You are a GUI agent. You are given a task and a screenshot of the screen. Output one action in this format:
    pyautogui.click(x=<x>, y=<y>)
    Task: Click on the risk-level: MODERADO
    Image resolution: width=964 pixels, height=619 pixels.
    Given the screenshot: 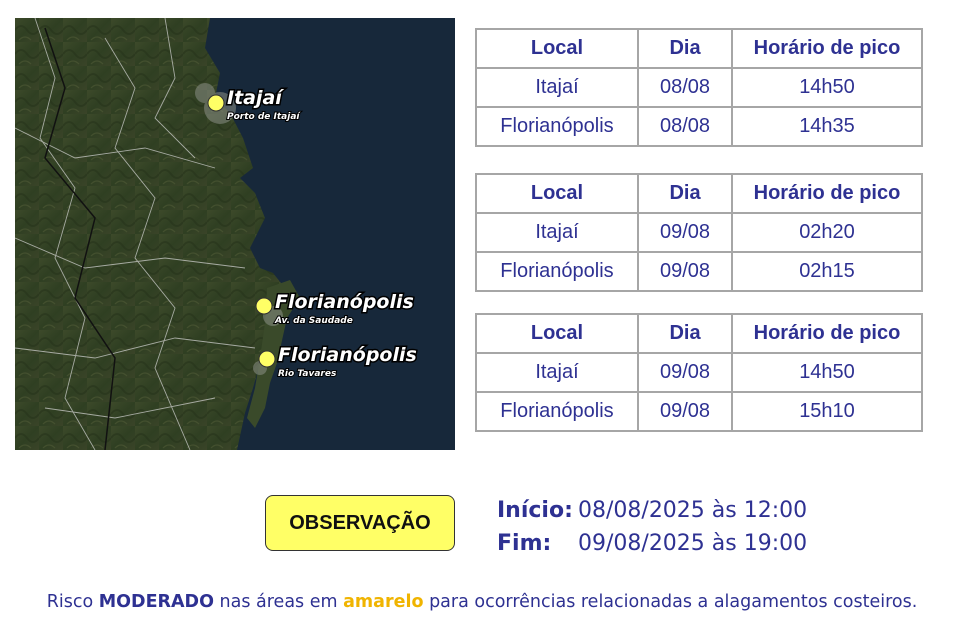 What is the action you would take?
    pyautogui.click(x=156, y=602)
    